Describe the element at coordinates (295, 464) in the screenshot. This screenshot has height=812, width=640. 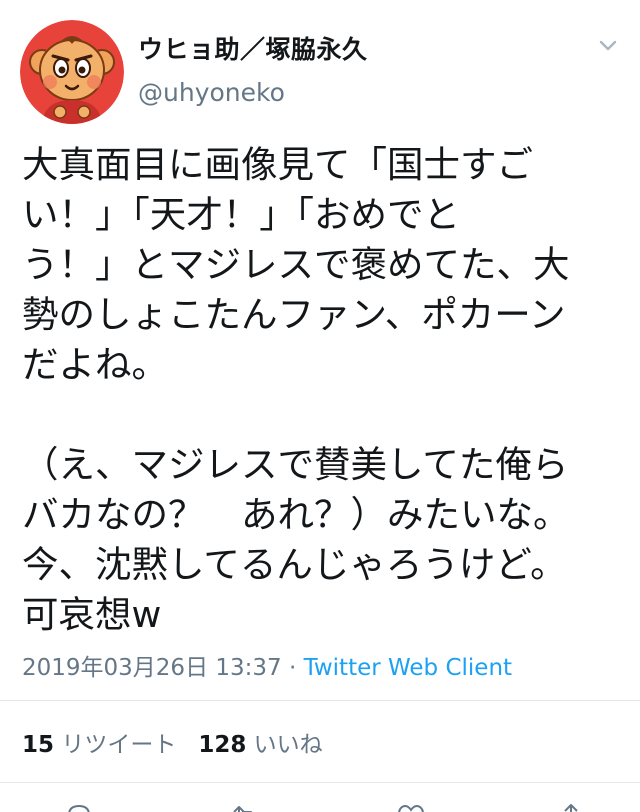
I see `tweet-text-line: （え、マジレスで賛美してた俺ら` at that location.